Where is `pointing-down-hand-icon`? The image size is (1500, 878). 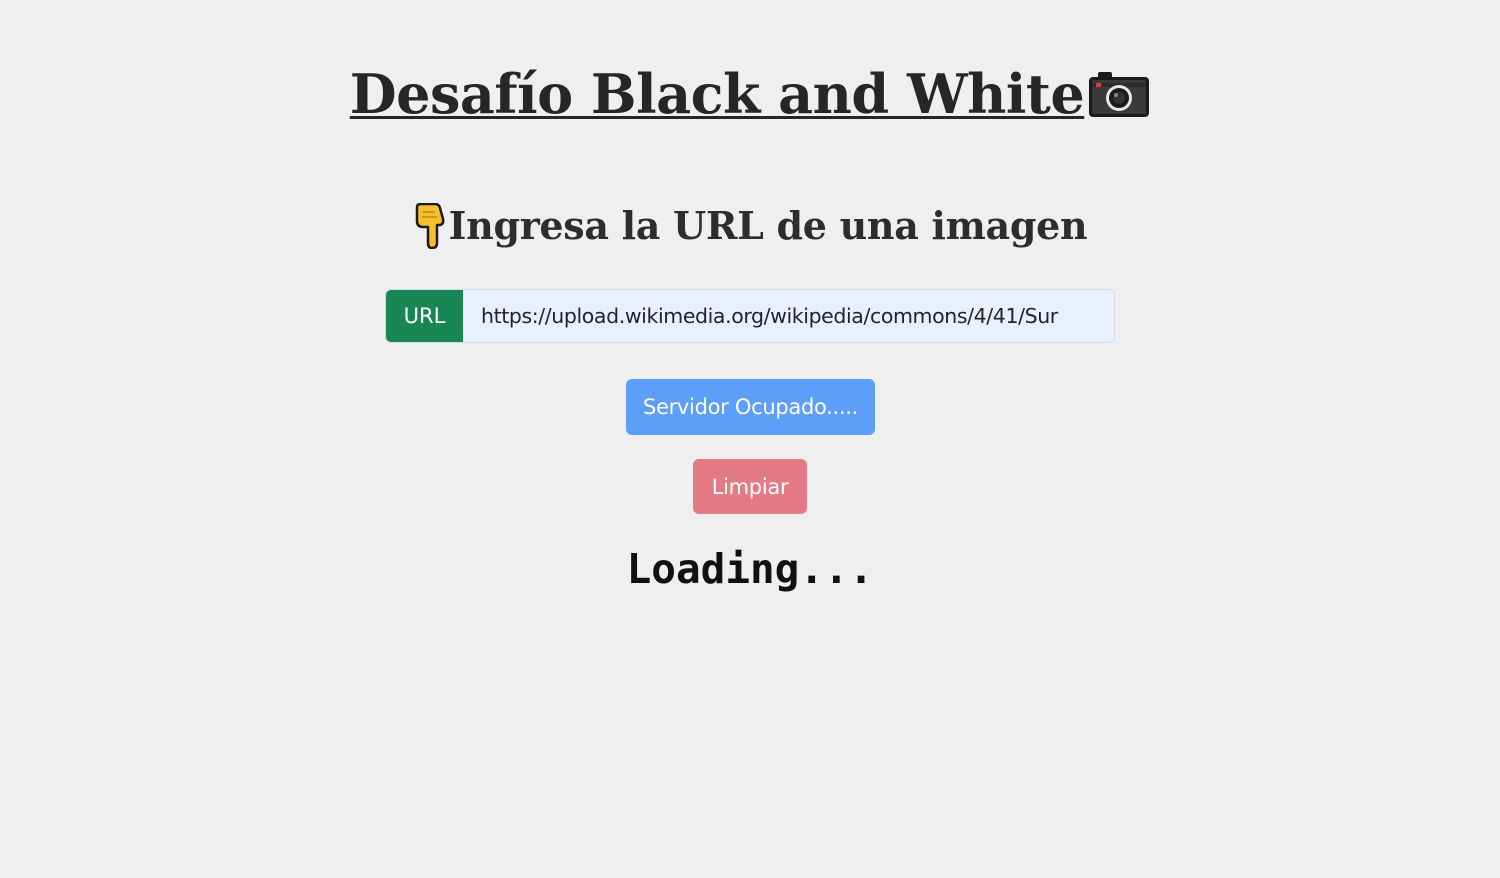
pointing-down-hand-icon is located at coordinates (430, 228).